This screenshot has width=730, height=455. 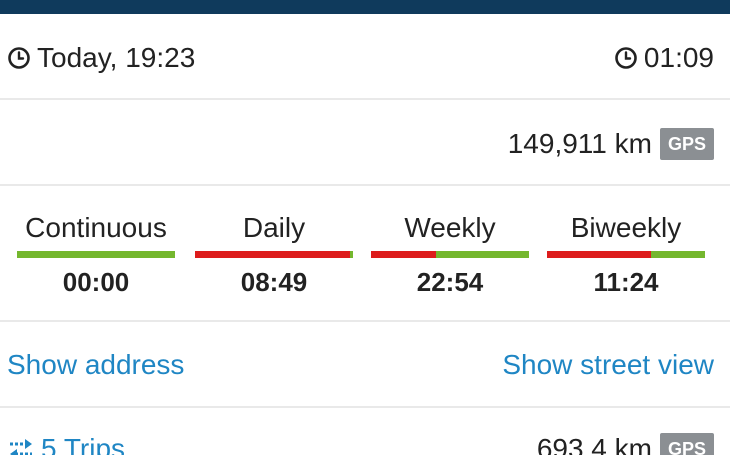 I want to click on trips-link: 5 Trips, so click(x=66, y=443).